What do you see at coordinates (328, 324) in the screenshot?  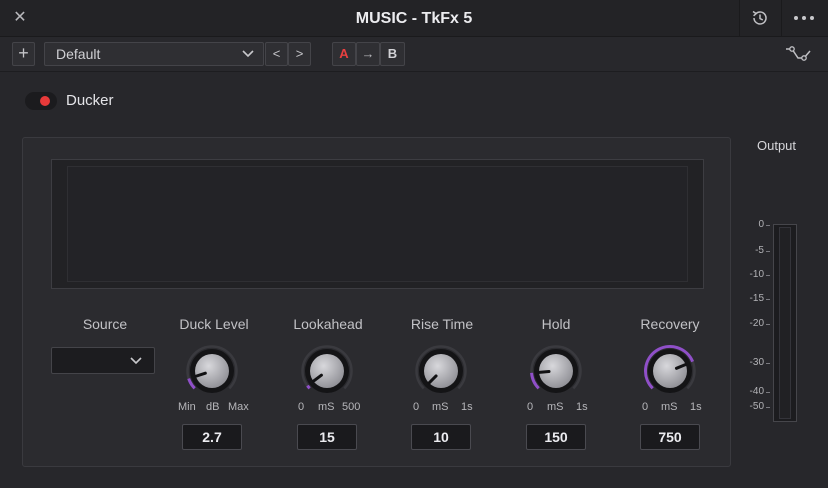 I see `lookahead-label: Lookahead` at bounding box center [328, 324].